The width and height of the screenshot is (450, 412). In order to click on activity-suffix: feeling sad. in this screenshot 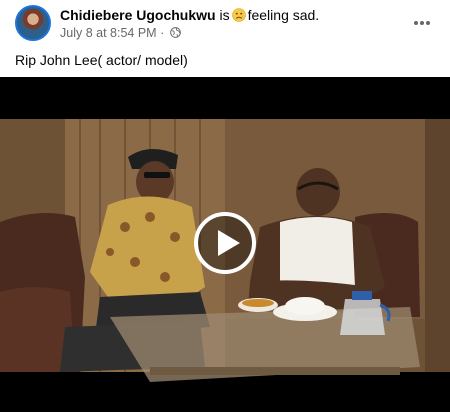, I will do `click(283, 15)`.